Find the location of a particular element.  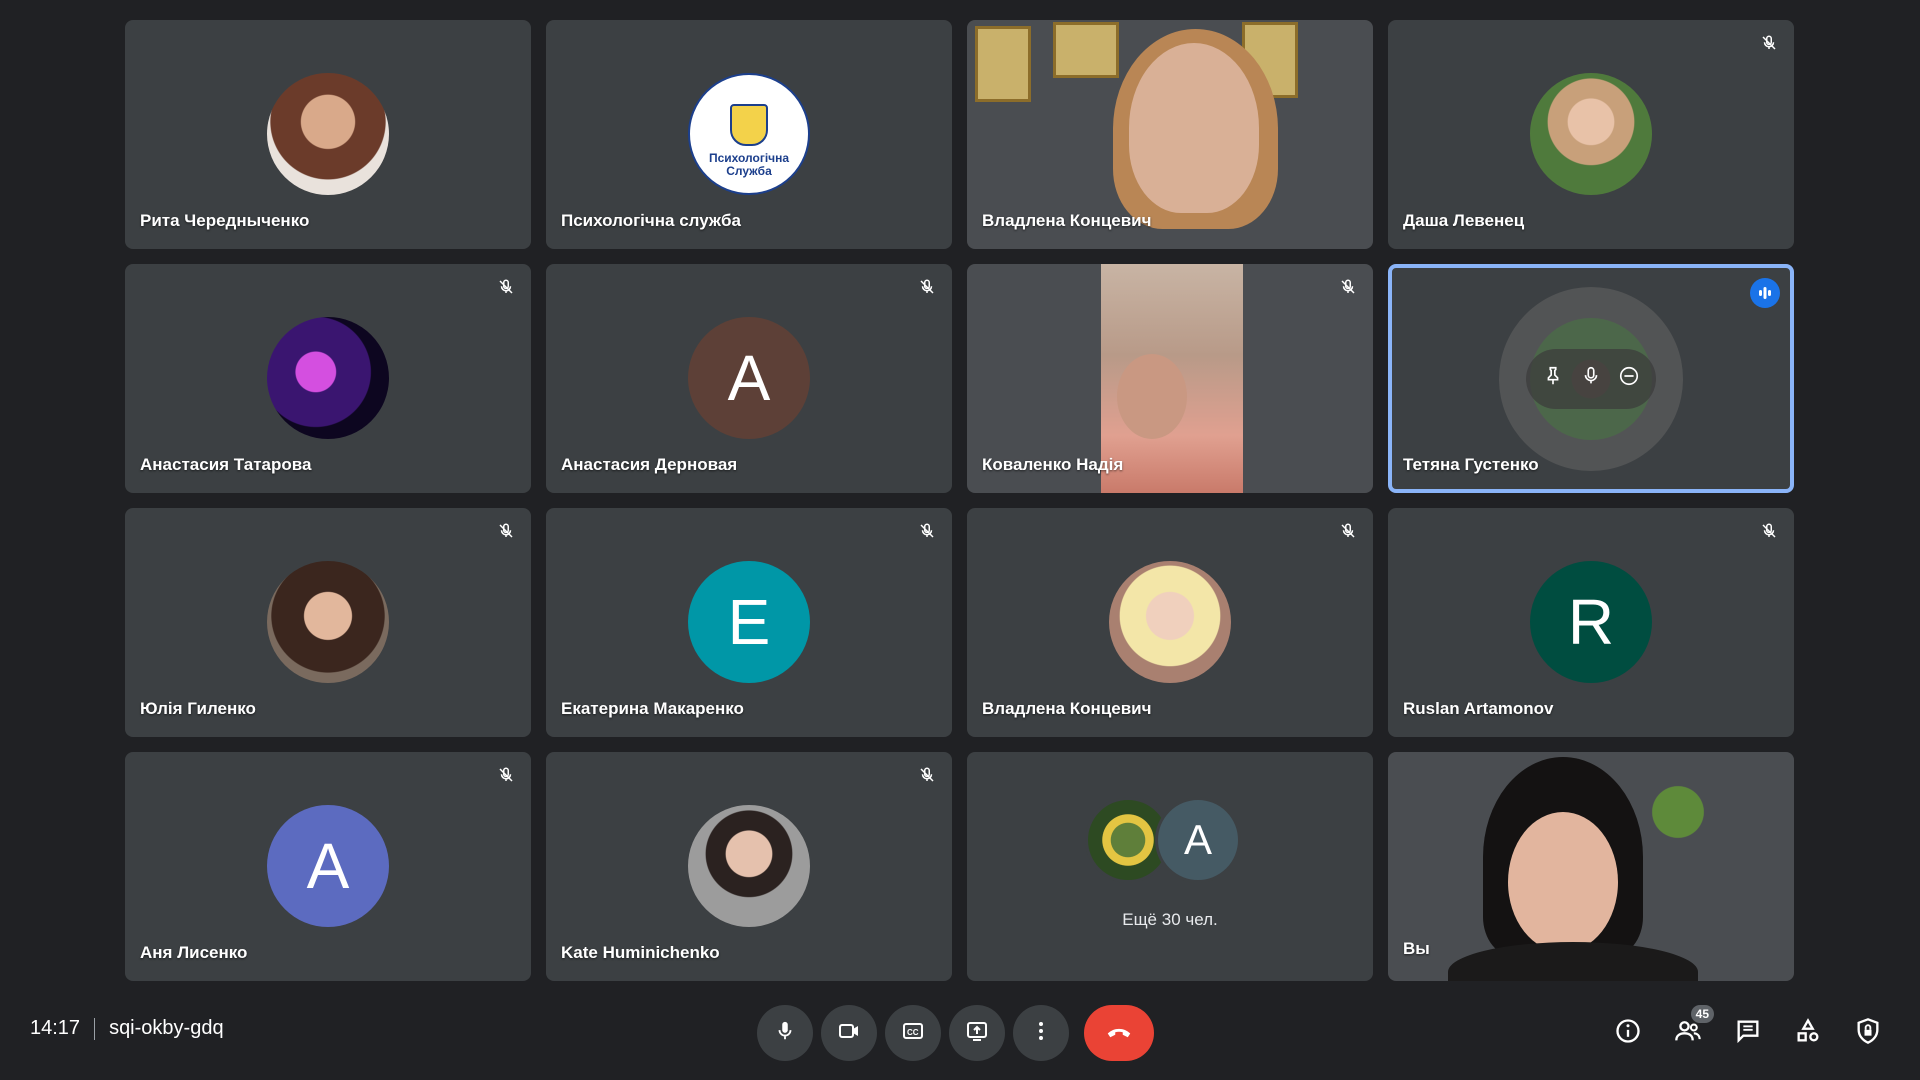

self-video-tile: Вы is located at coordinates (1591, 866).